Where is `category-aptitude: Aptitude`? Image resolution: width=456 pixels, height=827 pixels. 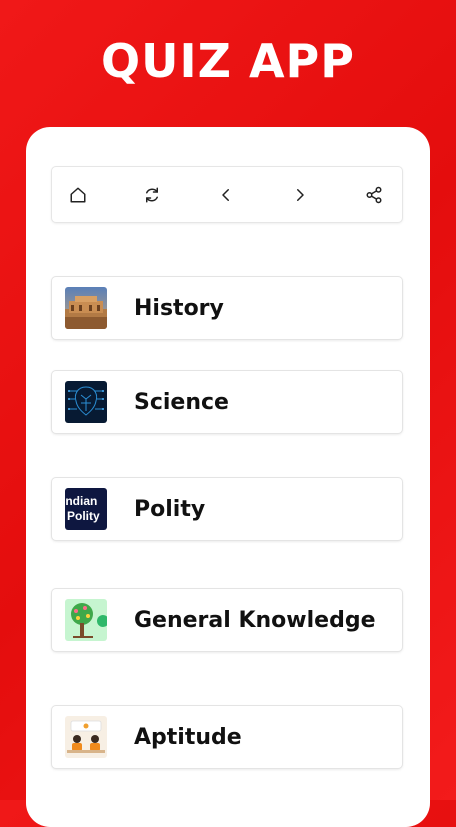 category-aptitude: Aptitude is located at coordinates (227, 737).